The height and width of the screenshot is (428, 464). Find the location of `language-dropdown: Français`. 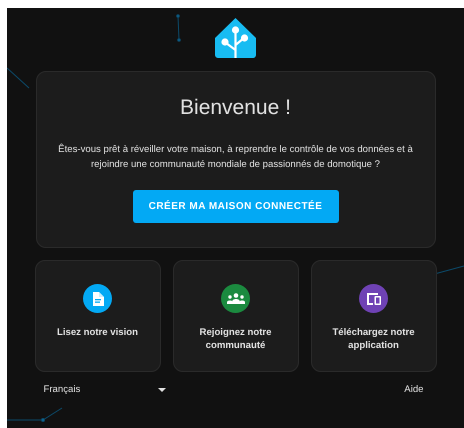

language-dropdown: Français is located at coordinates (101, 389).